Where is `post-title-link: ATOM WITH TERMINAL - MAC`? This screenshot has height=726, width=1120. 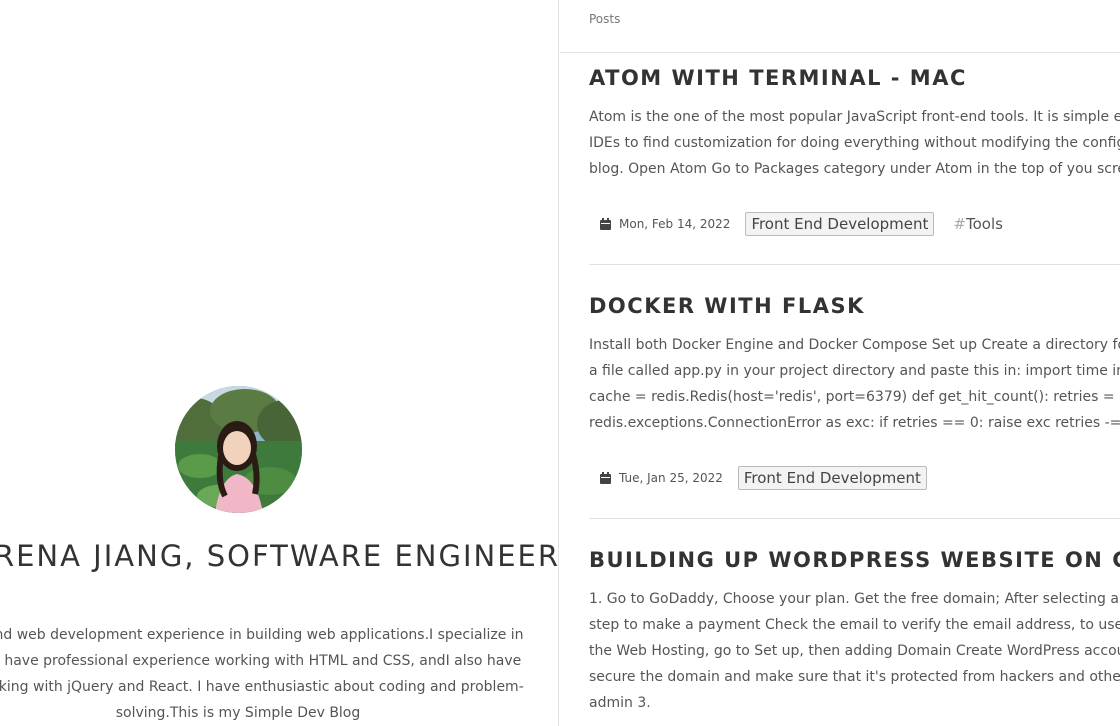 post-title-link: ATOM WITH TERMINAL - MAC is located at coordinates (854, 78).